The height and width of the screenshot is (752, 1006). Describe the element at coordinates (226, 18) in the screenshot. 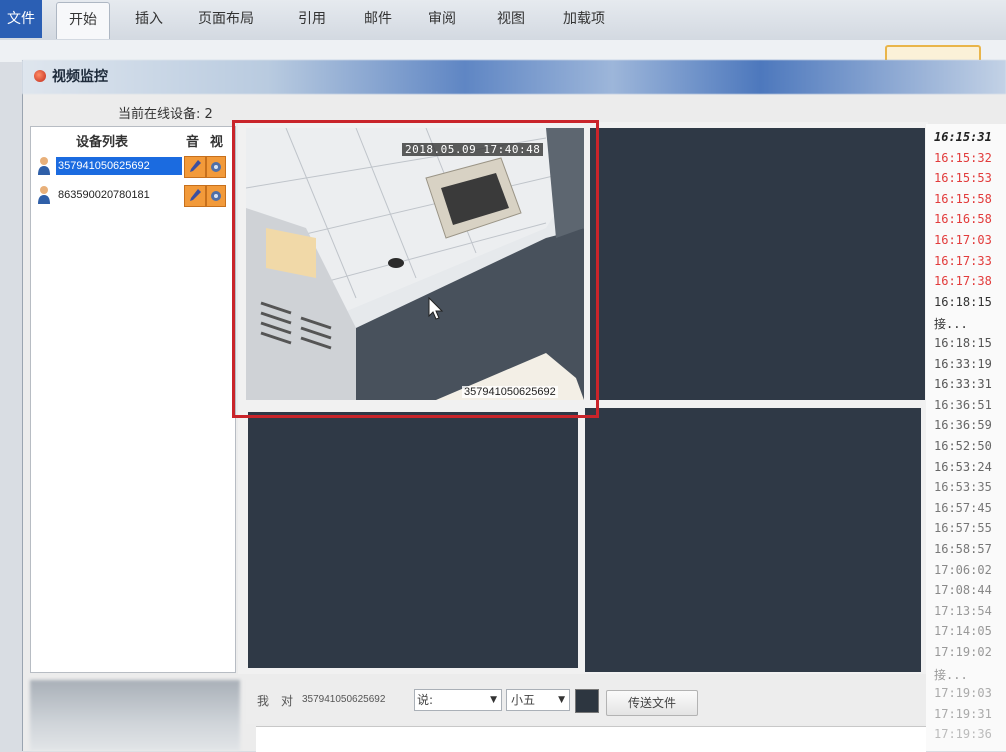

I see `ribbon-tab-page-layout: 页面布局` at that location.